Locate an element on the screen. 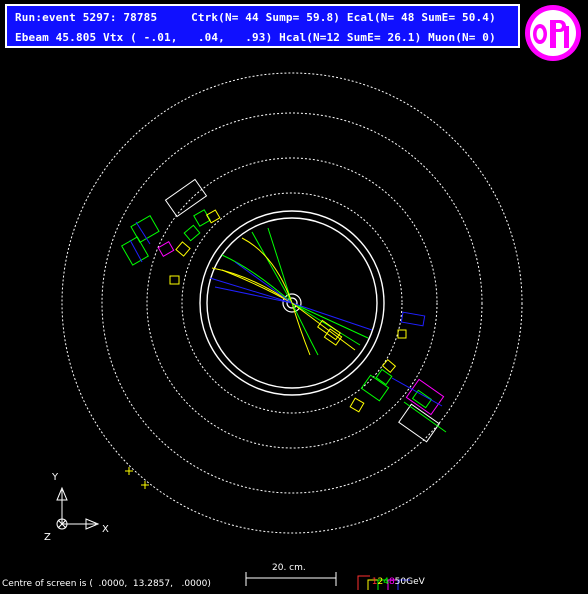 Image resolution: width=588 pixels, height=594 pixels. tracks-jet-upper is located at coordinates (264, 291).